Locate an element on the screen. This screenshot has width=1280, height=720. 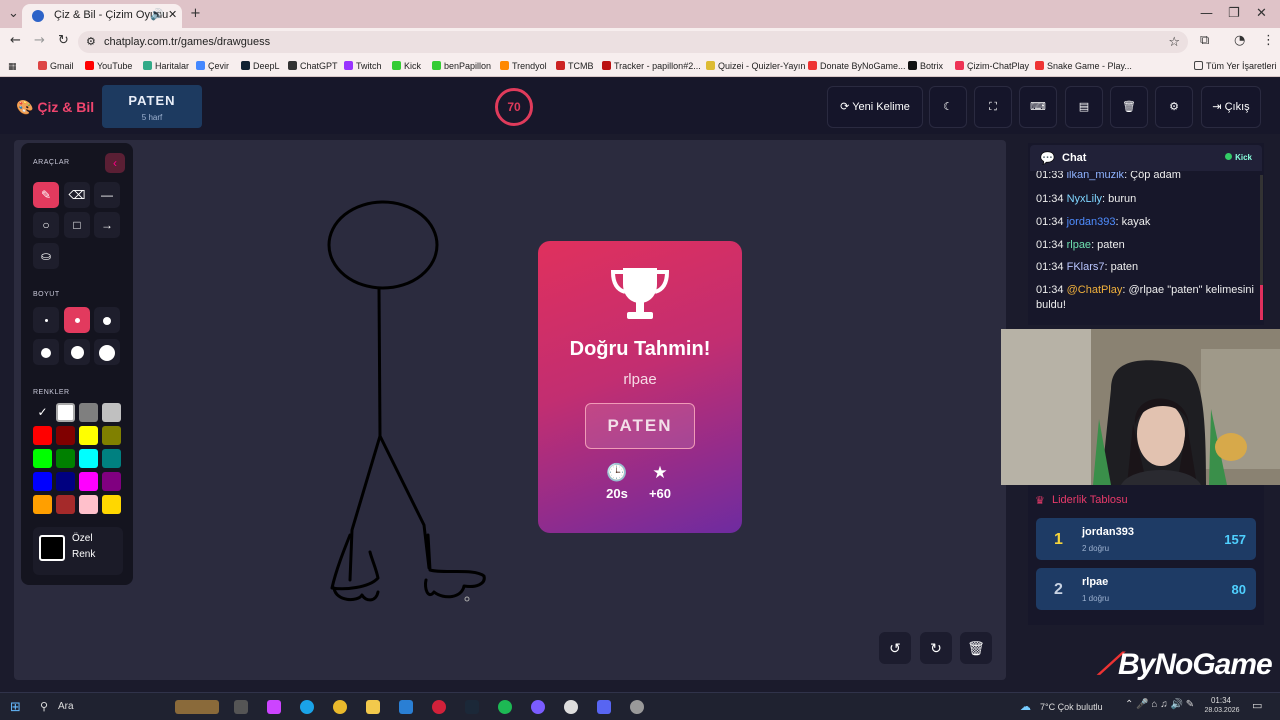
clear-canvas-button: 🗑 is located at coordinates (976, 648).